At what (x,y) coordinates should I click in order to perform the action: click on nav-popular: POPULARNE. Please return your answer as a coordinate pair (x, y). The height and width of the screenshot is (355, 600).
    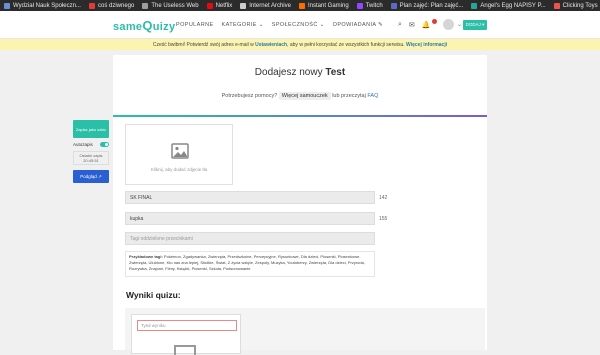
    Looking at the image, I should click on (195, 25).